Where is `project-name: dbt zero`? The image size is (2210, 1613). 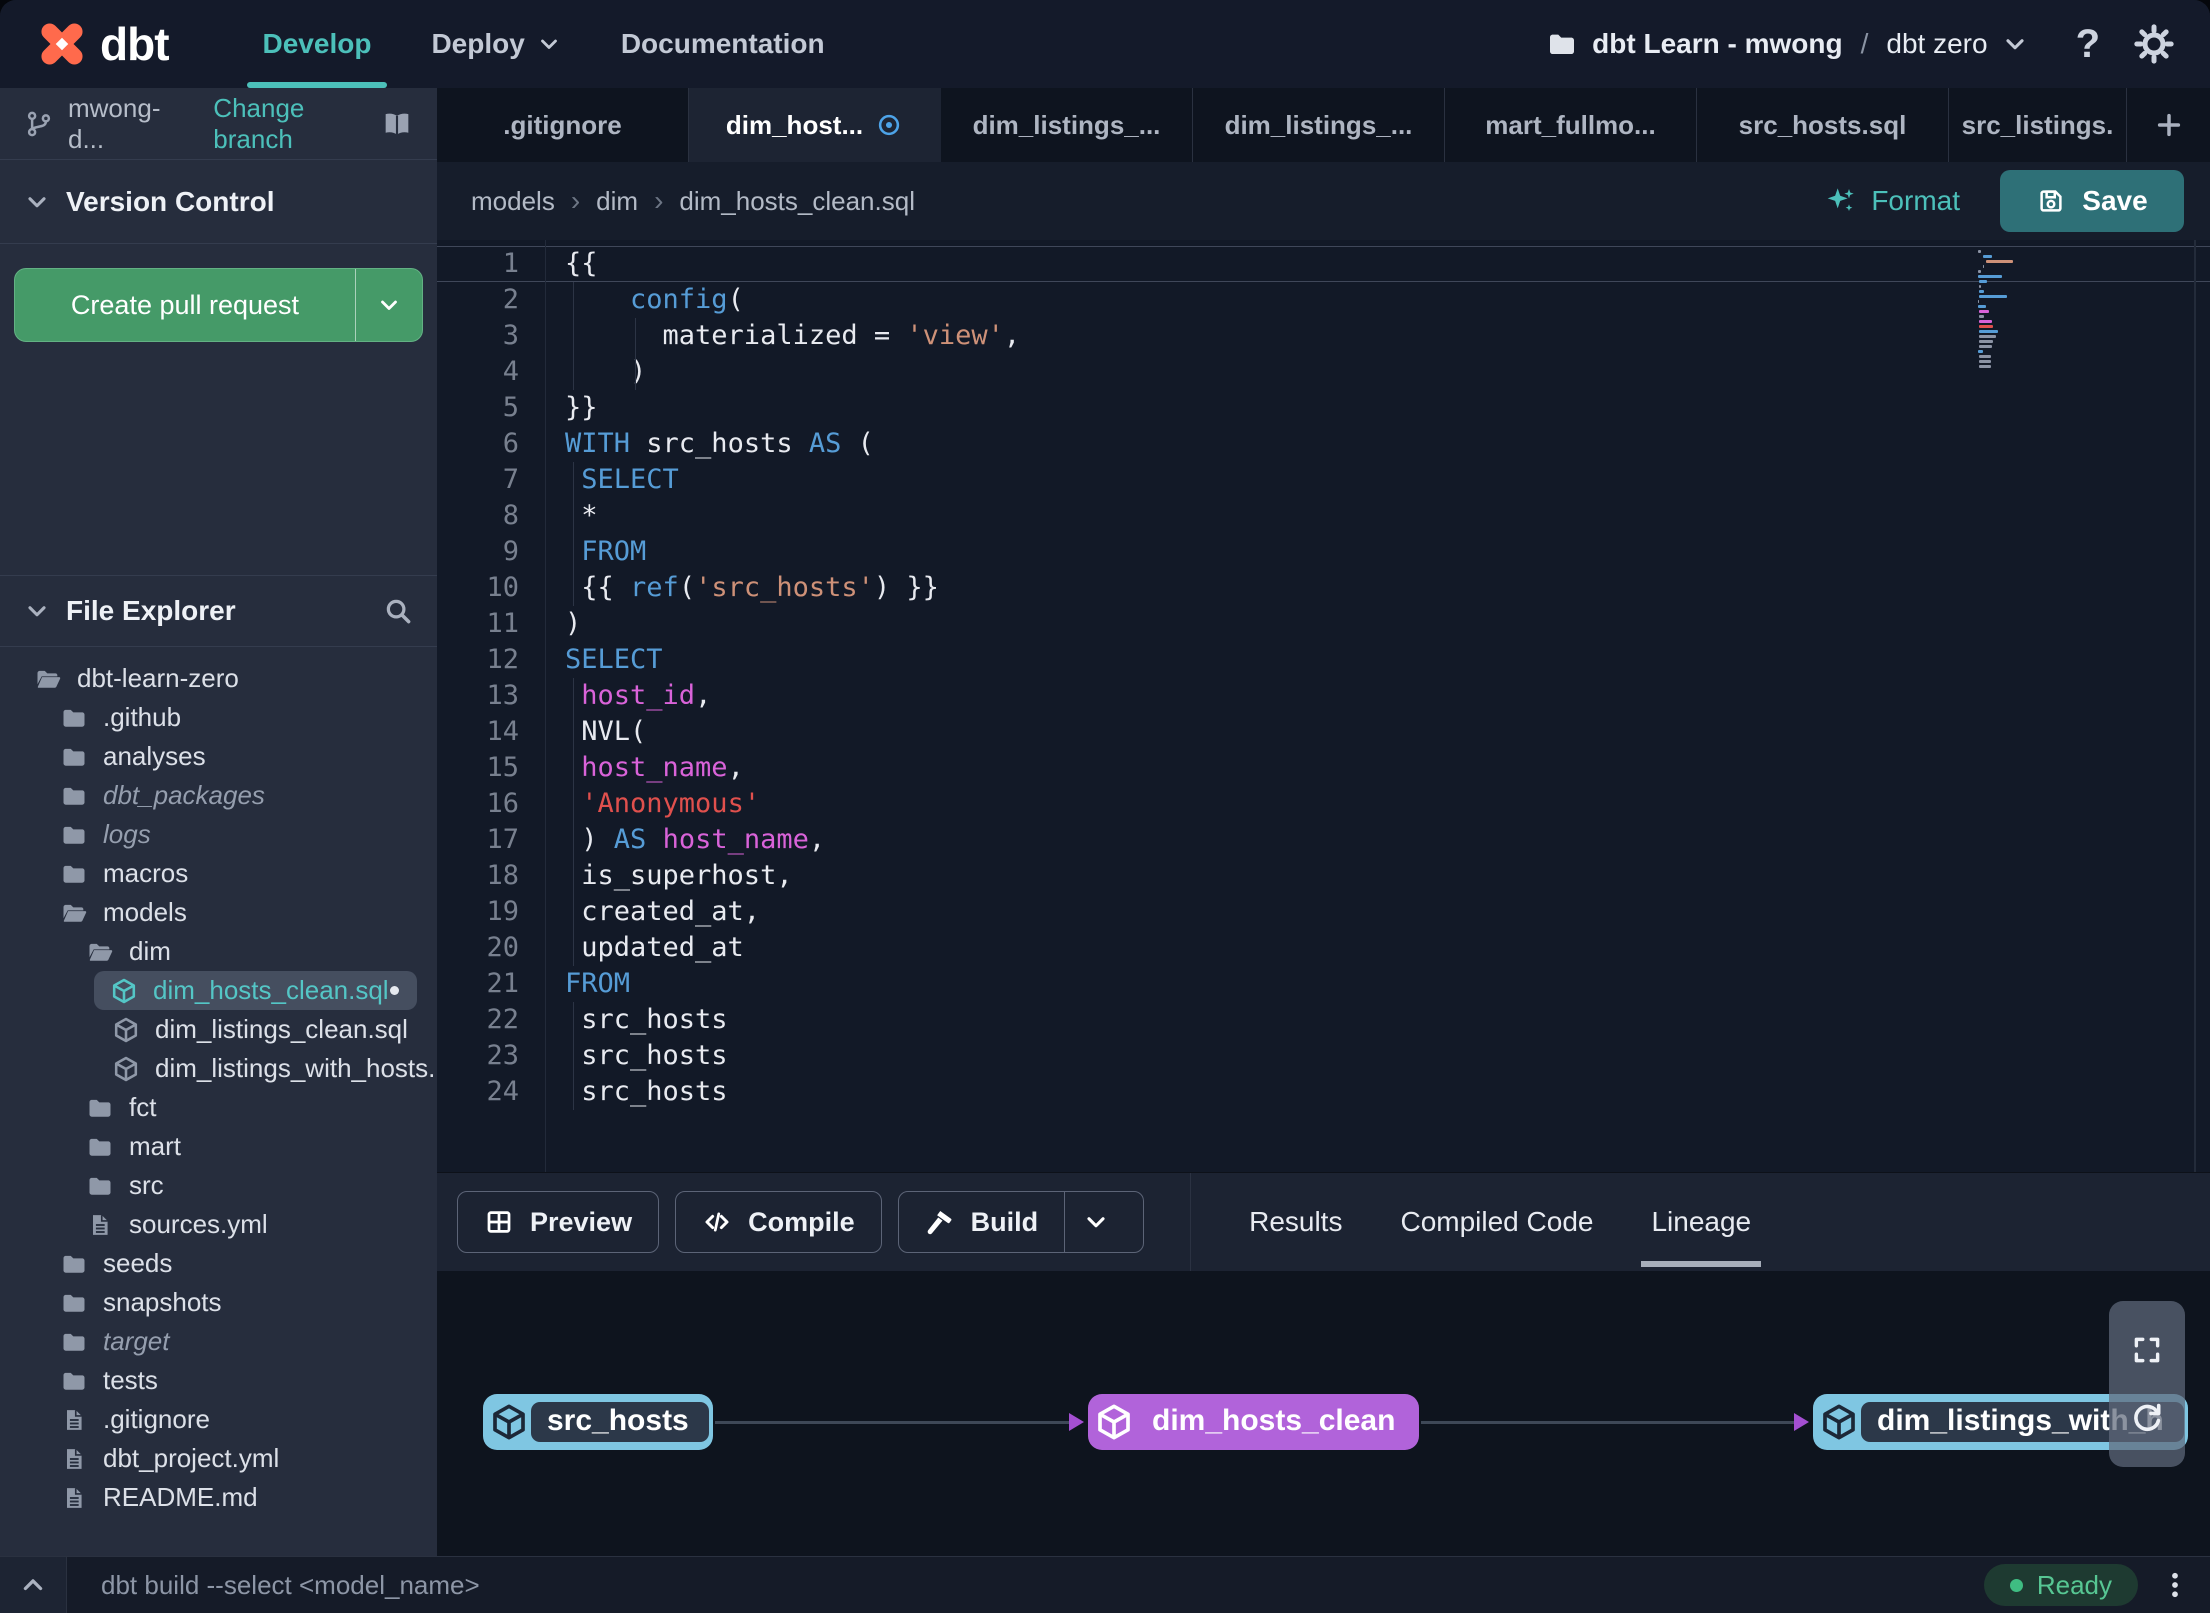 project-name: dbt zero is located at coordinates (1937, 43).